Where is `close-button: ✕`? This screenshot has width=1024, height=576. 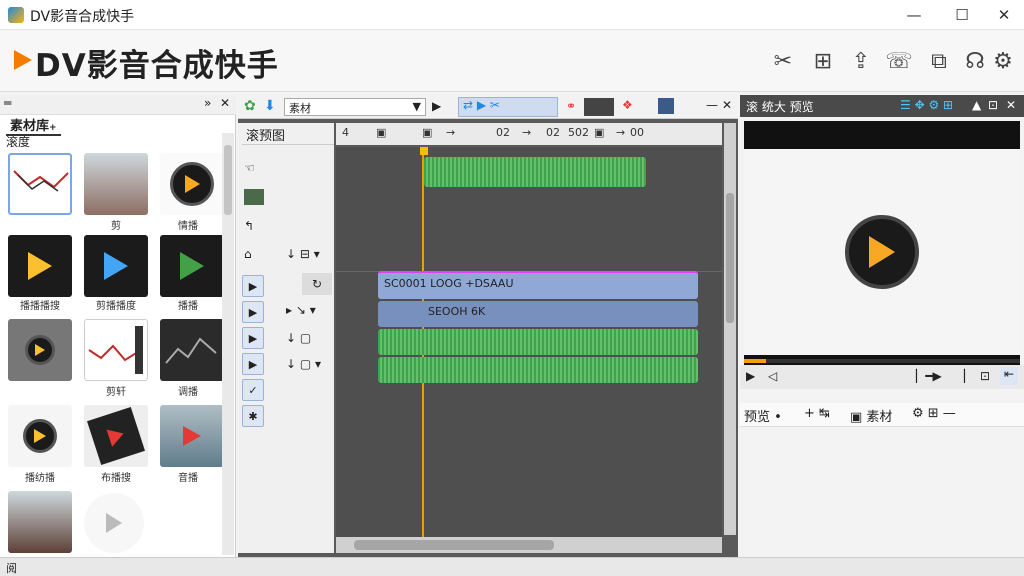
close-button: ✕ is located at coordinates (1004, 15).